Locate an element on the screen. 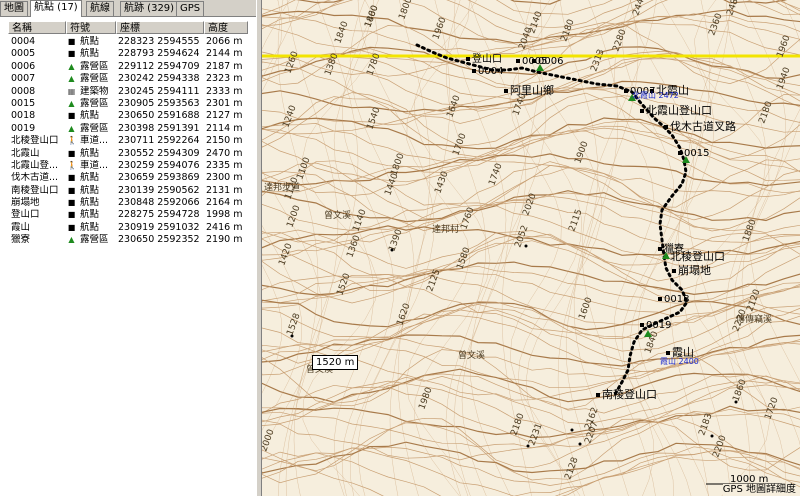 The image size is (800, 496). tab-map: 地圖 is located at coordinates (14, 8).